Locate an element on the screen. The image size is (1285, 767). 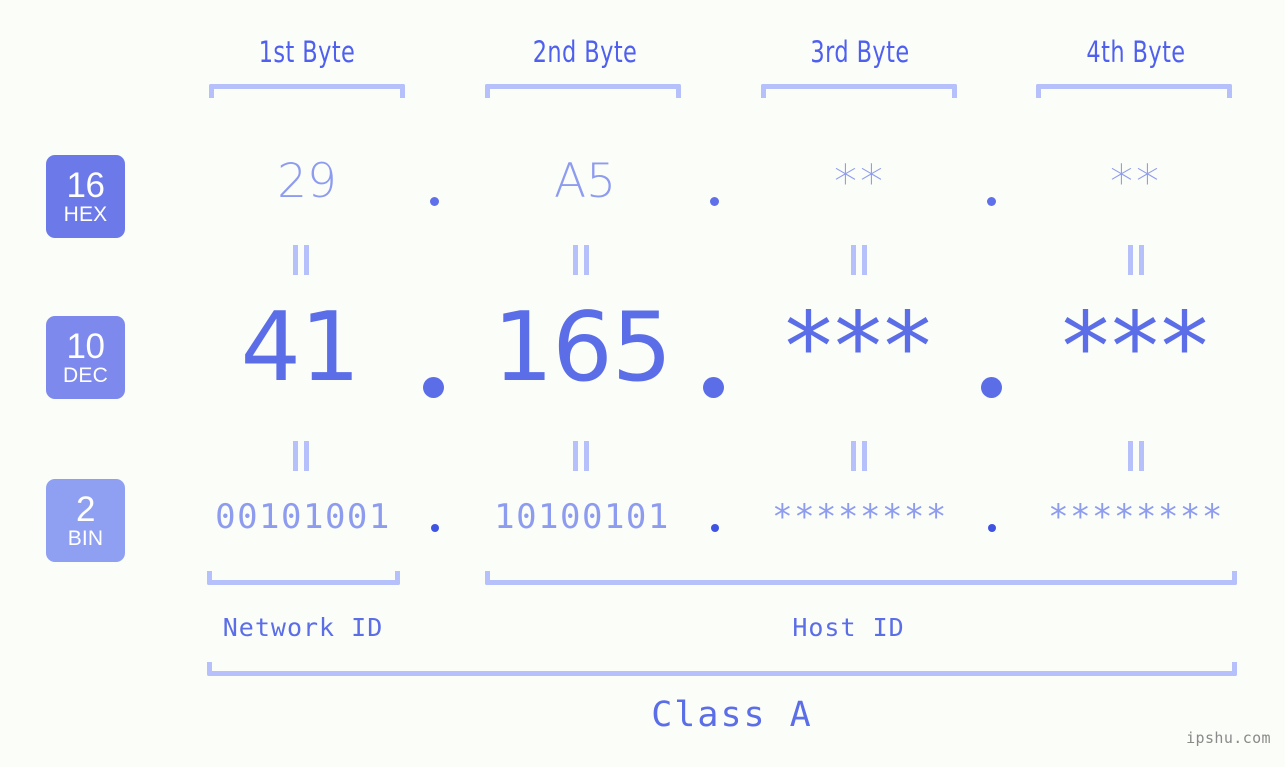
bin-byte-1: 00101001 is located at coordinates (303, 517).